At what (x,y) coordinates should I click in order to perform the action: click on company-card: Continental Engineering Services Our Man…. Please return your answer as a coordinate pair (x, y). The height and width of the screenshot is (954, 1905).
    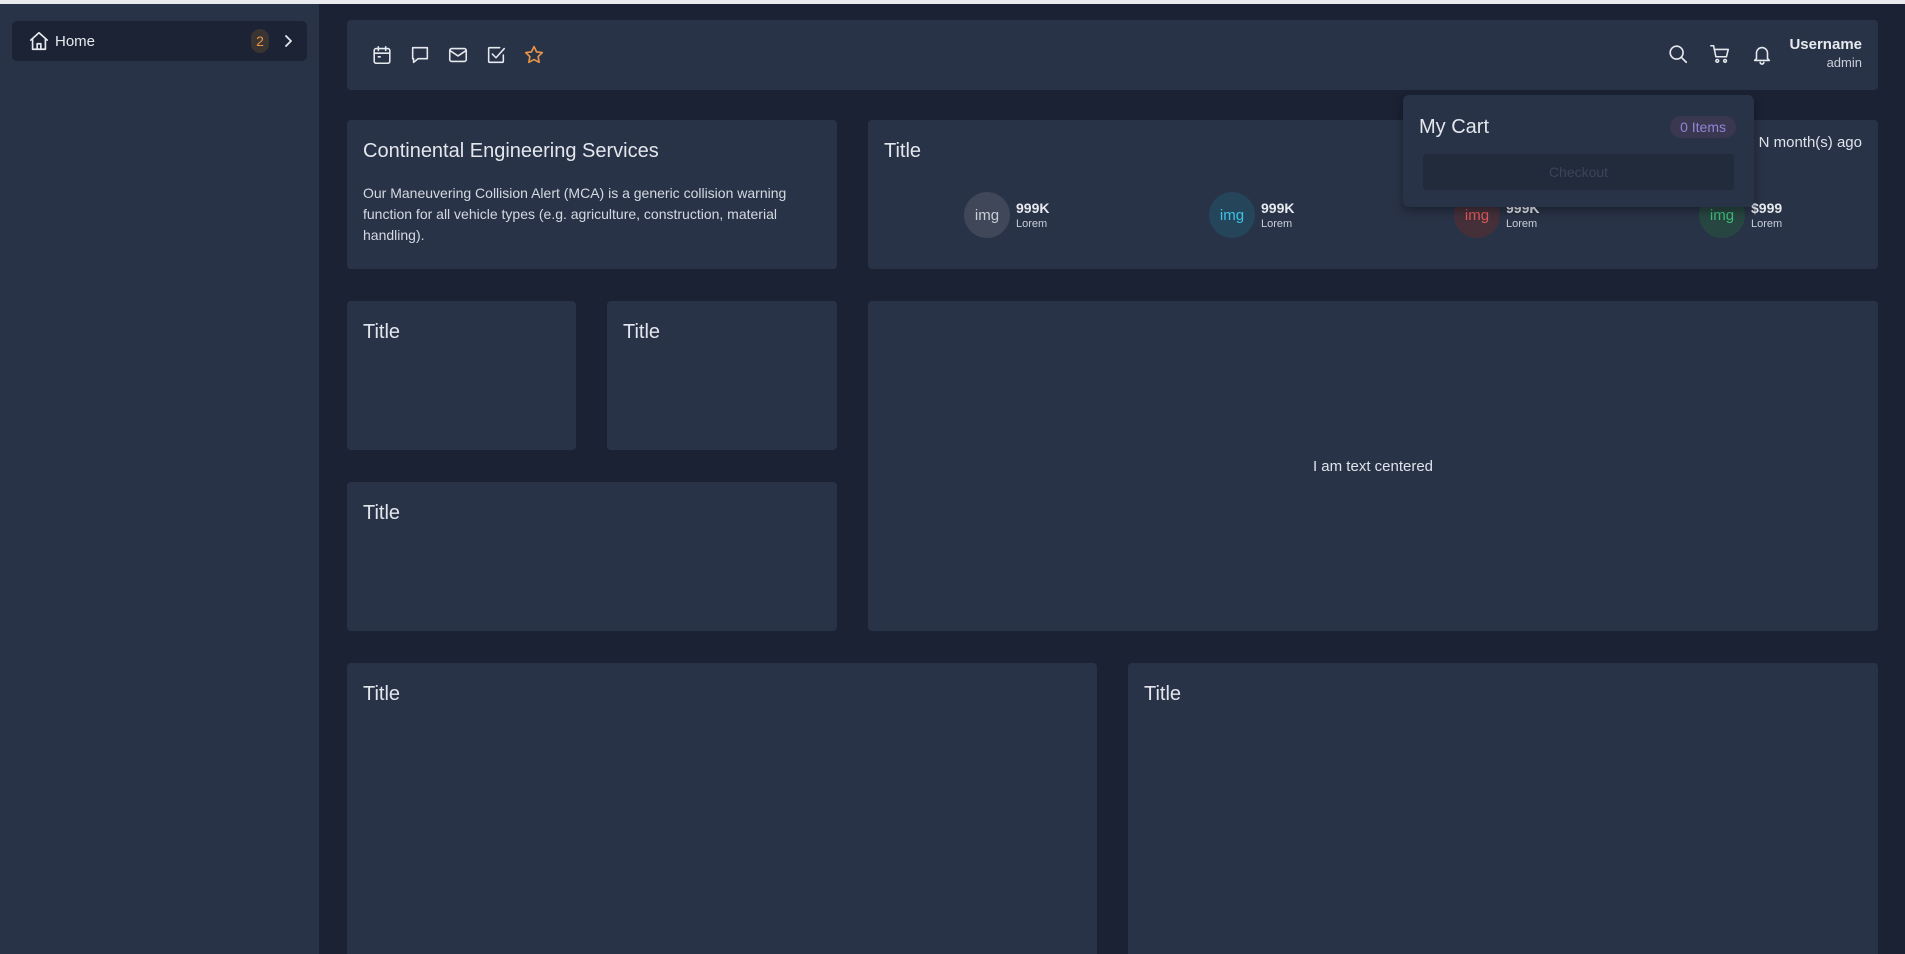
    Looking at the image, I should click on (592, 194).